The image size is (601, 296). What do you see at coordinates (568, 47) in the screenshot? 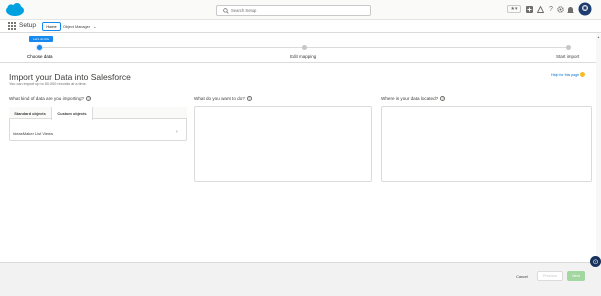
I see `step-dot-start-import` at bounding box center [568, 47].